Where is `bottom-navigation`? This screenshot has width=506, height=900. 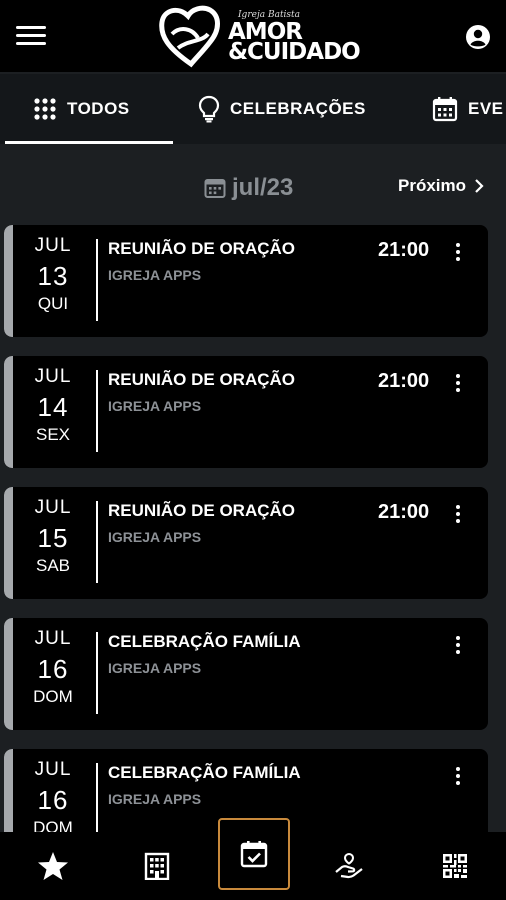
bottom-navigation is located at coordinates (253, 859).